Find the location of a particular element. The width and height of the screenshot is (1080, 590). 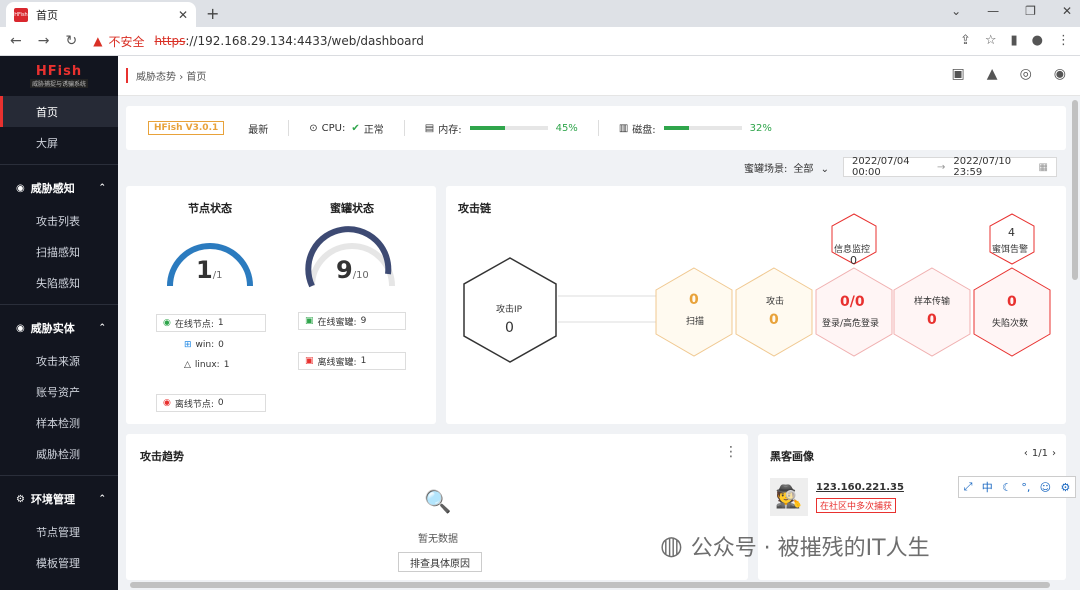

close-tab-icon: ✕ is located at coordinates (183, 15).